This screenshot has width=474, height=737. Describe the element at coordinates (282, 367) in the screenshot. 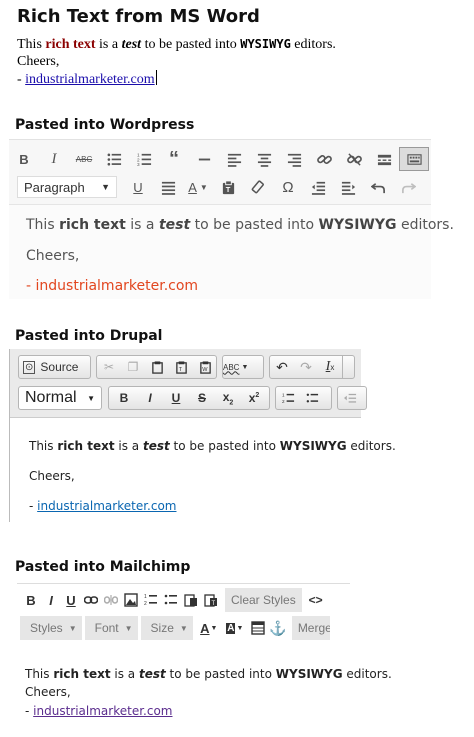

I see `undo-icon: ↶` at that location.